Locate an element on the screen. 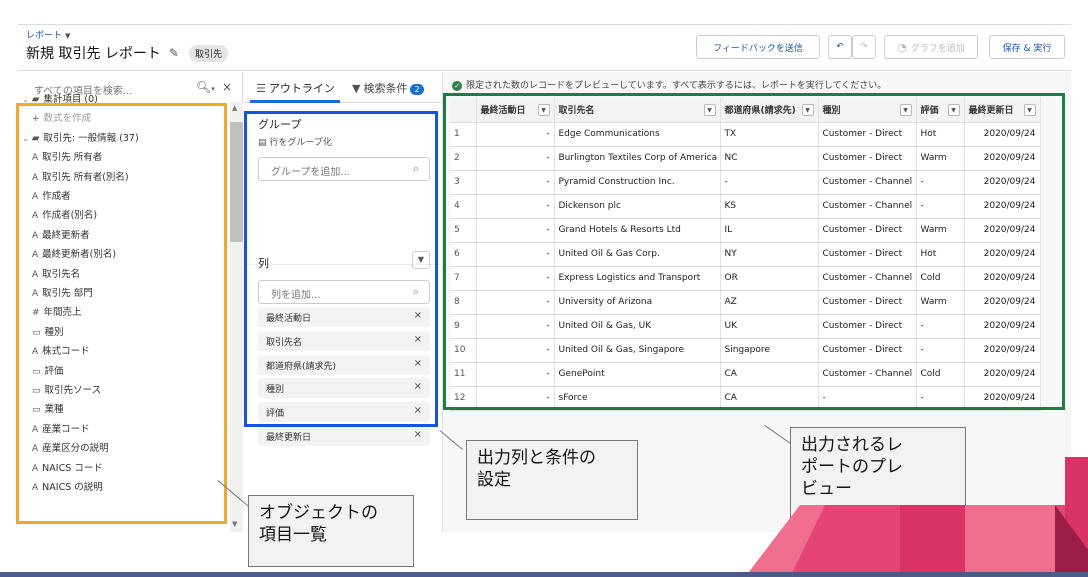  bottom-bar is located at coordinates (544, 574).